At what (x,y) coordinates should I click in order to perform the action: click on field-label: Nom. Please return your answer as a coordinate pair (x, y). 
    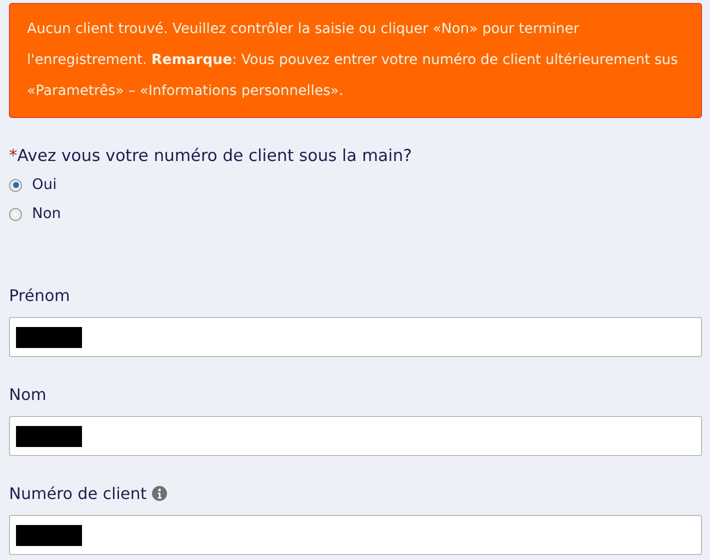
    Looking at the image, I should click on (27, 394).